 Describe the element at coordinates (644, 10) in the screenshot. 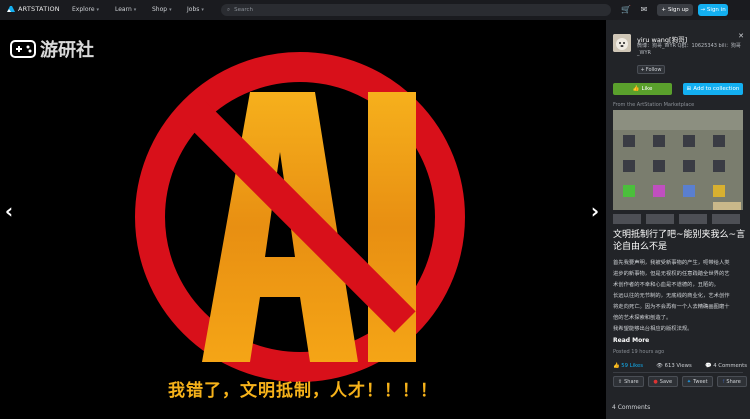

I see `messages-icon: ✉` at that location.